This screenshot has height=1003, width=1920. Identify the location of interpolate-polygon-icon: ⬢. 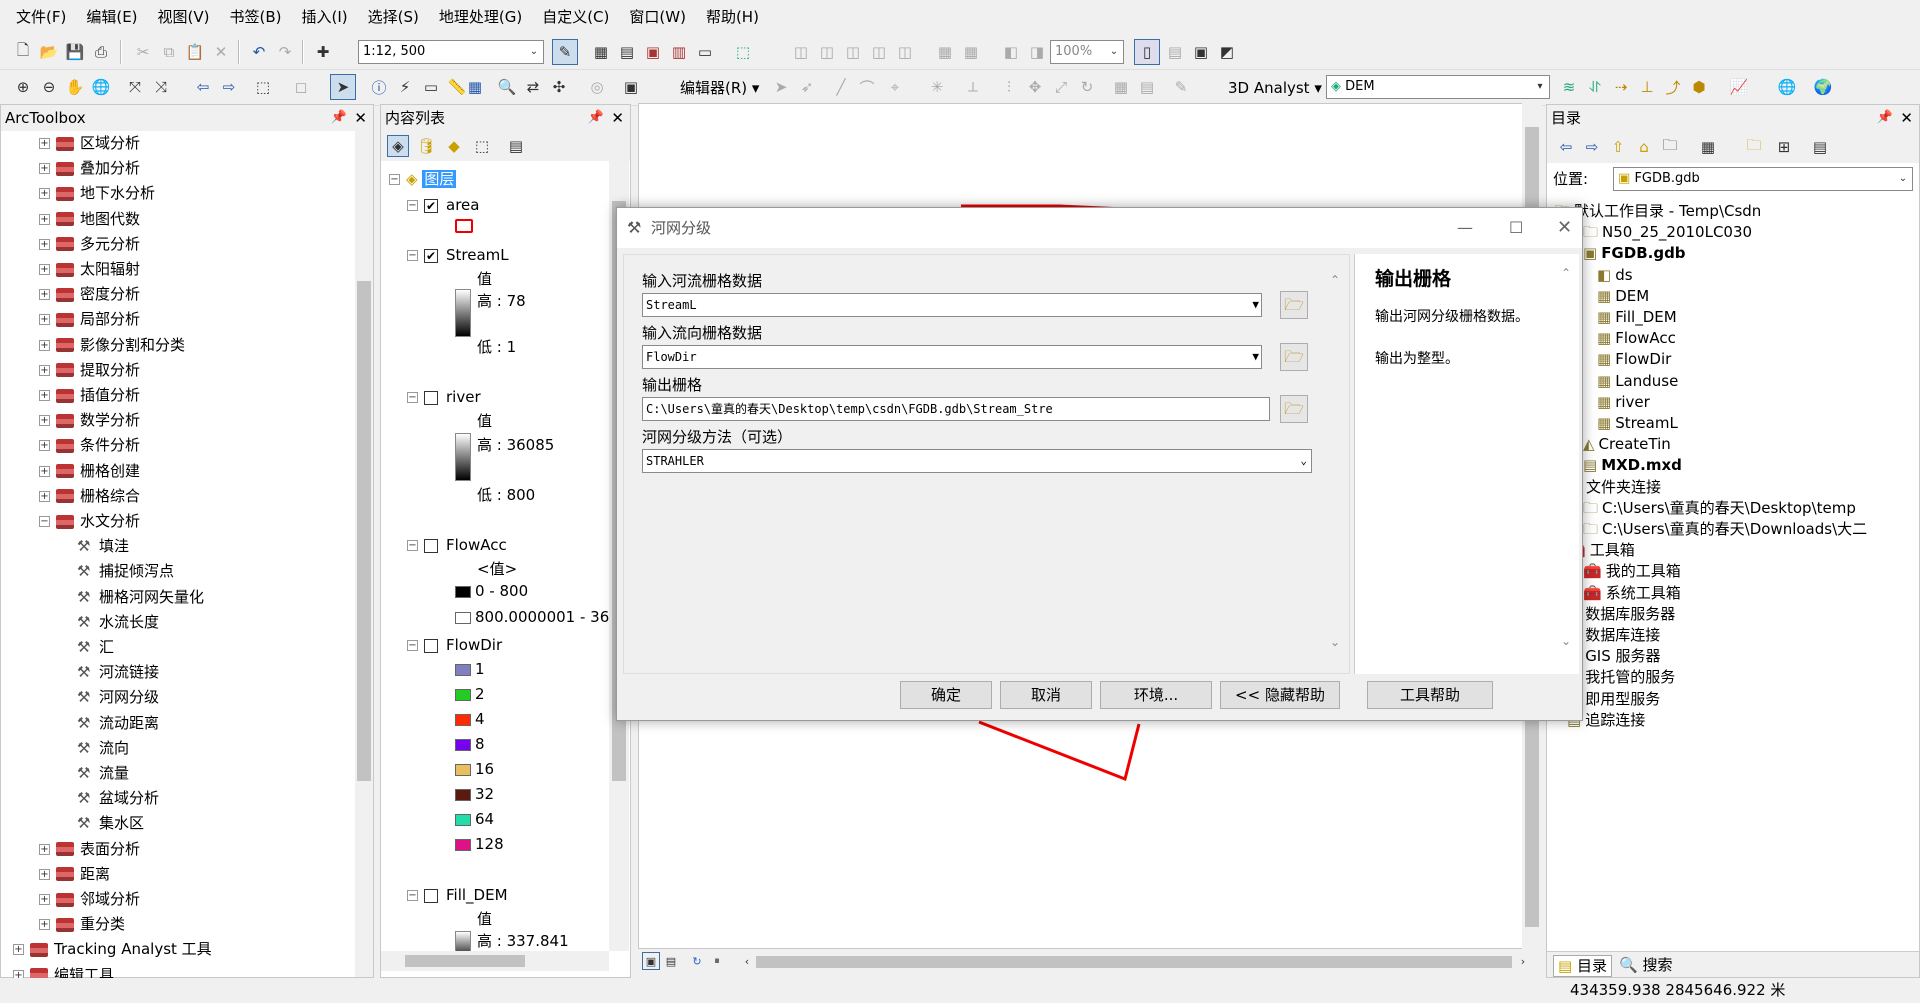
(1699, 87).